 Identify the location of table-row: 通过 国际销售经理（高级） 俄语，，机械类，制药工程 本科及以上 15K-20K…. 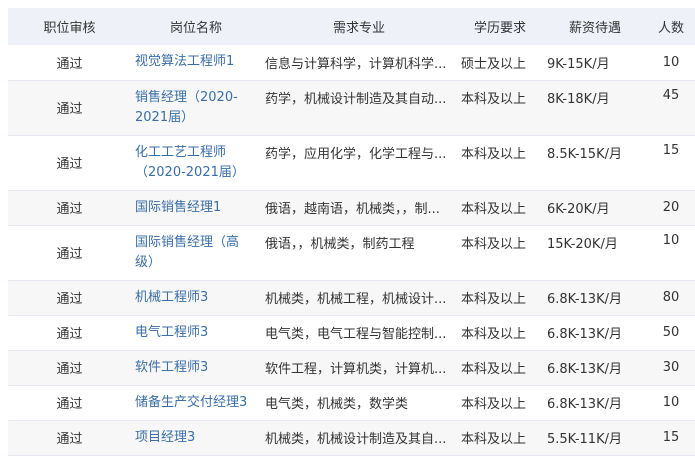
(351, 253).